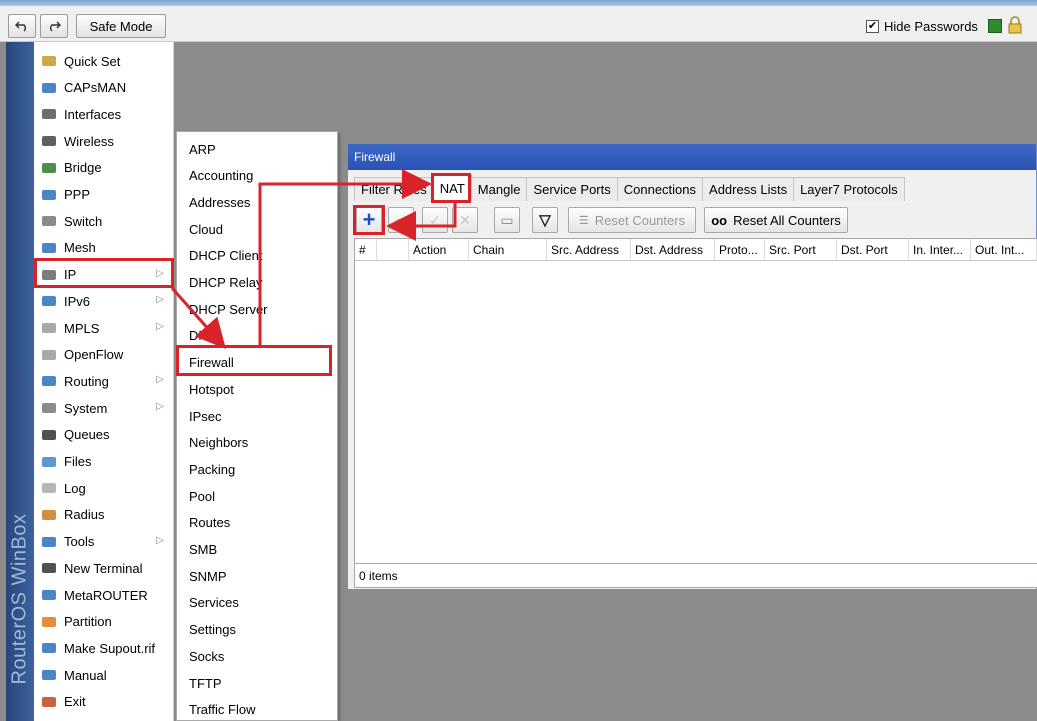  What do you see at coordinates (931, 26) in the screenshot?
I see `hide-passwords-label: Hide Passwords` at bounding box center [931, 26].